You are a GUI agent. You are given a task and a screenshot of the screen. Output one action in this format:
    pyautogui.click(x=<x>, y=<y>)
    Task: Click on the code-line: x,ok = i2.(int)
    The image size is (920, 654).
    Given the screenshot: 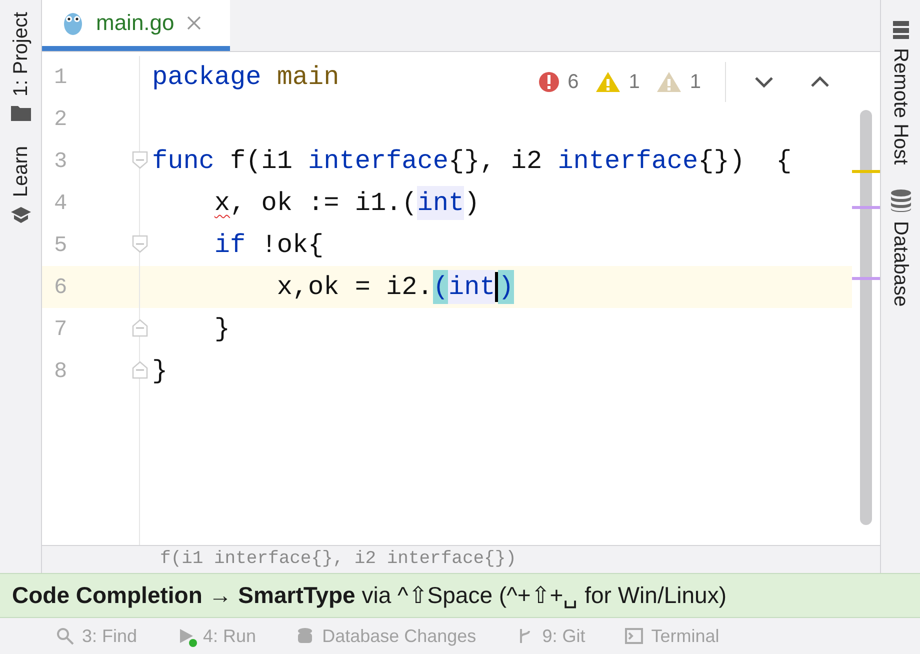 What is the action you would take?
    pyautogui.click(x=395, y=287)
    